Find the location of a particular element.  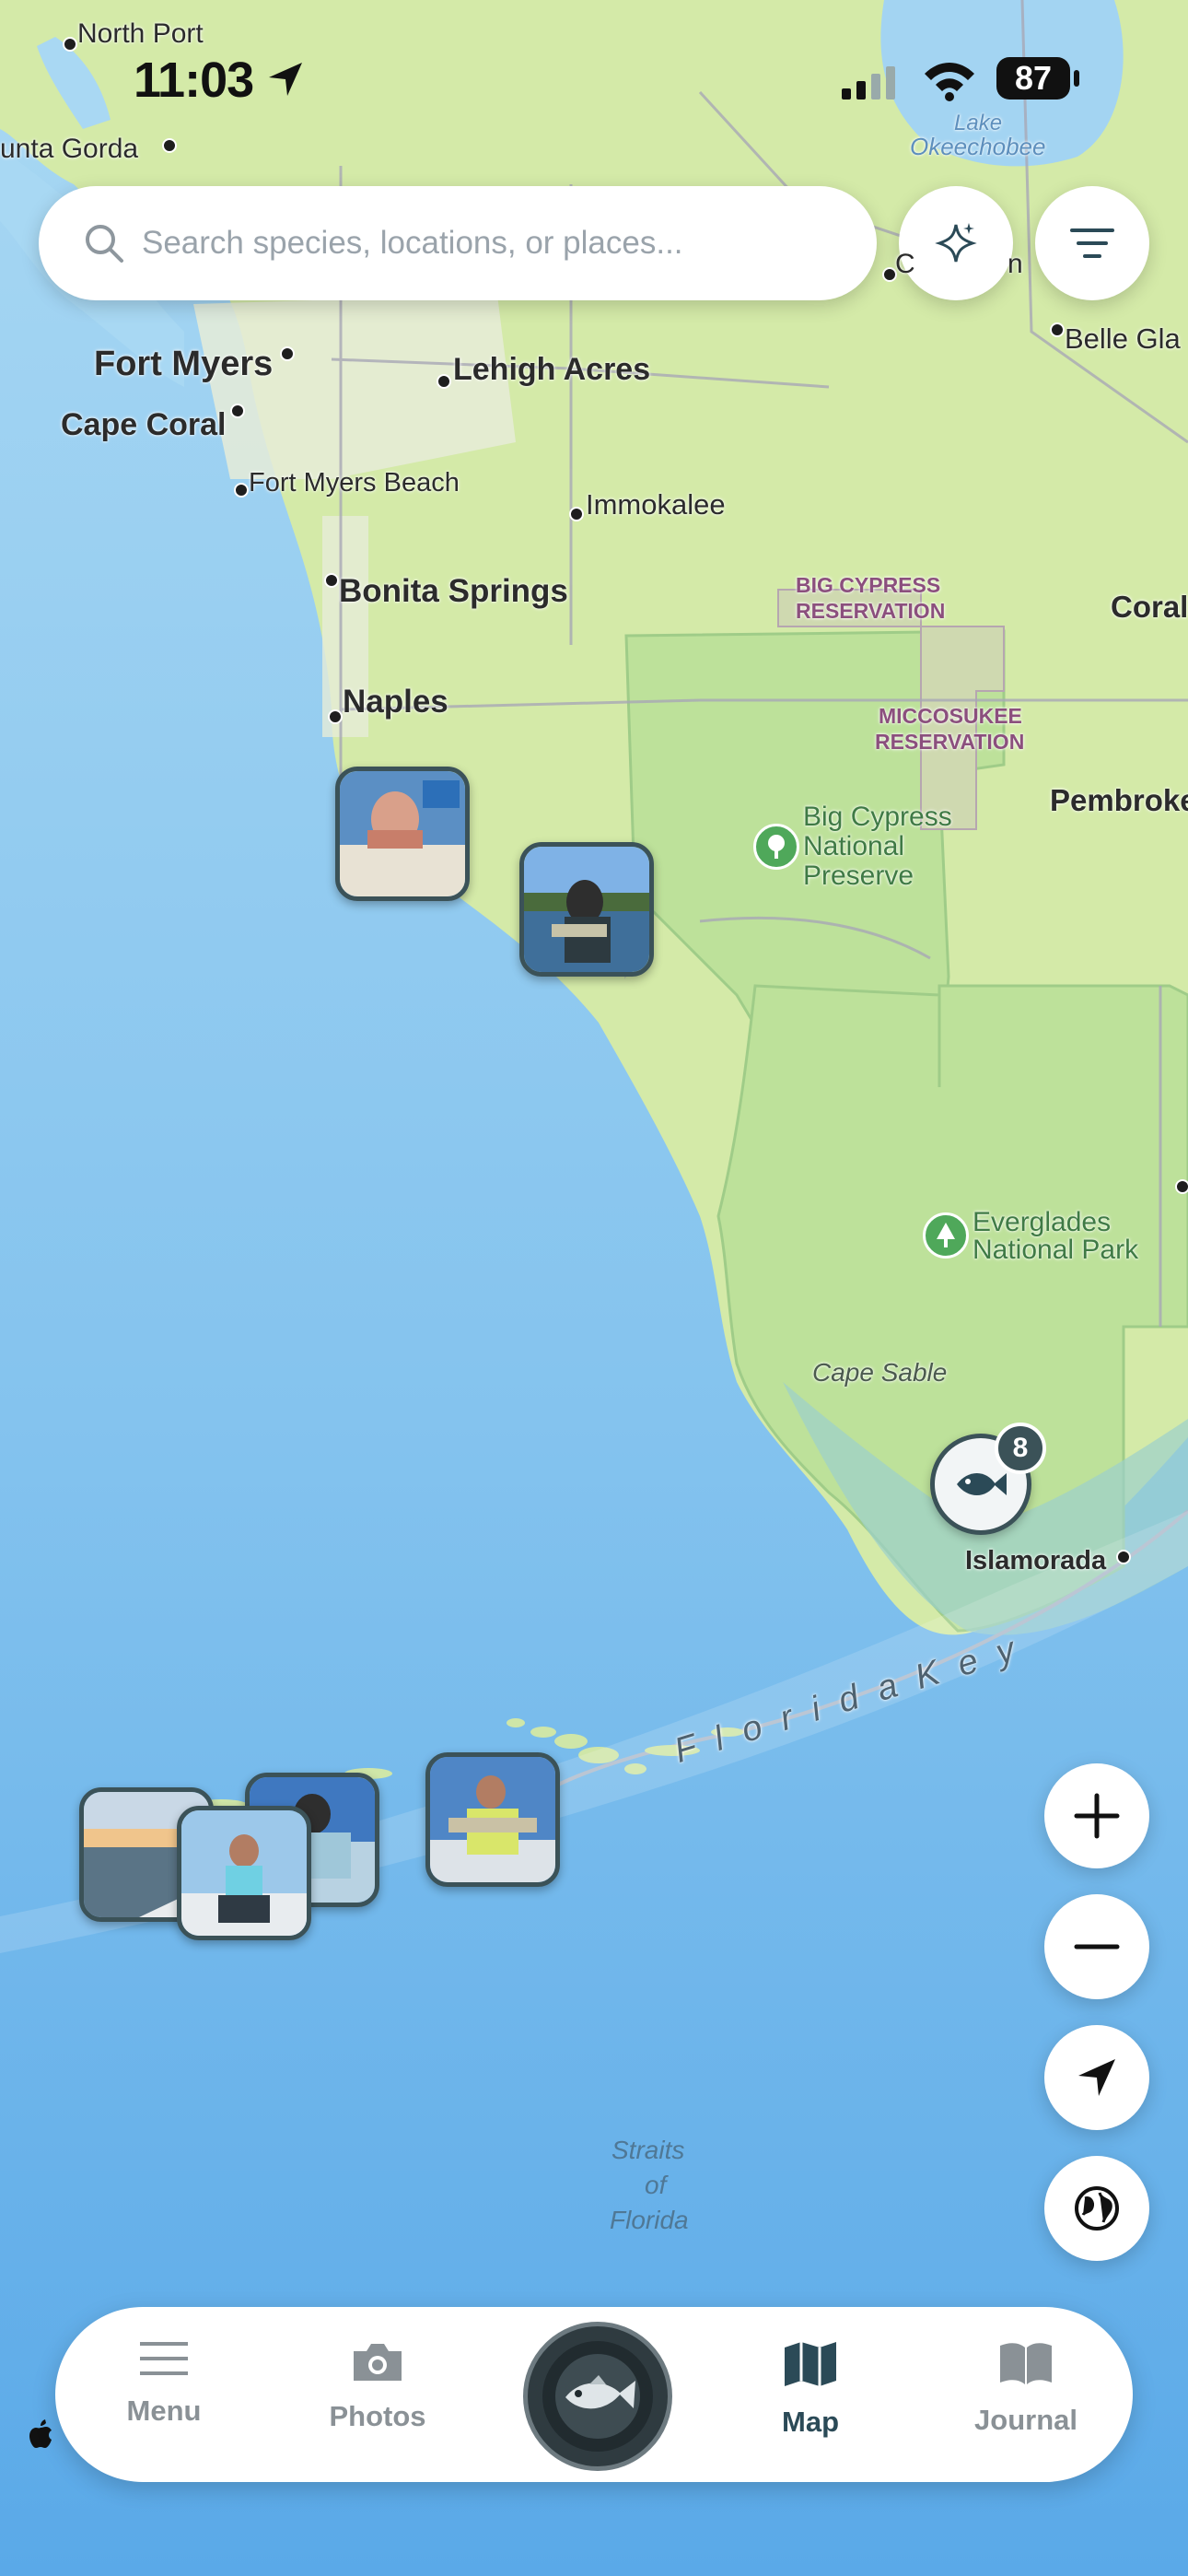

place-label: Cape Coral is located at coordinates (144, 424).